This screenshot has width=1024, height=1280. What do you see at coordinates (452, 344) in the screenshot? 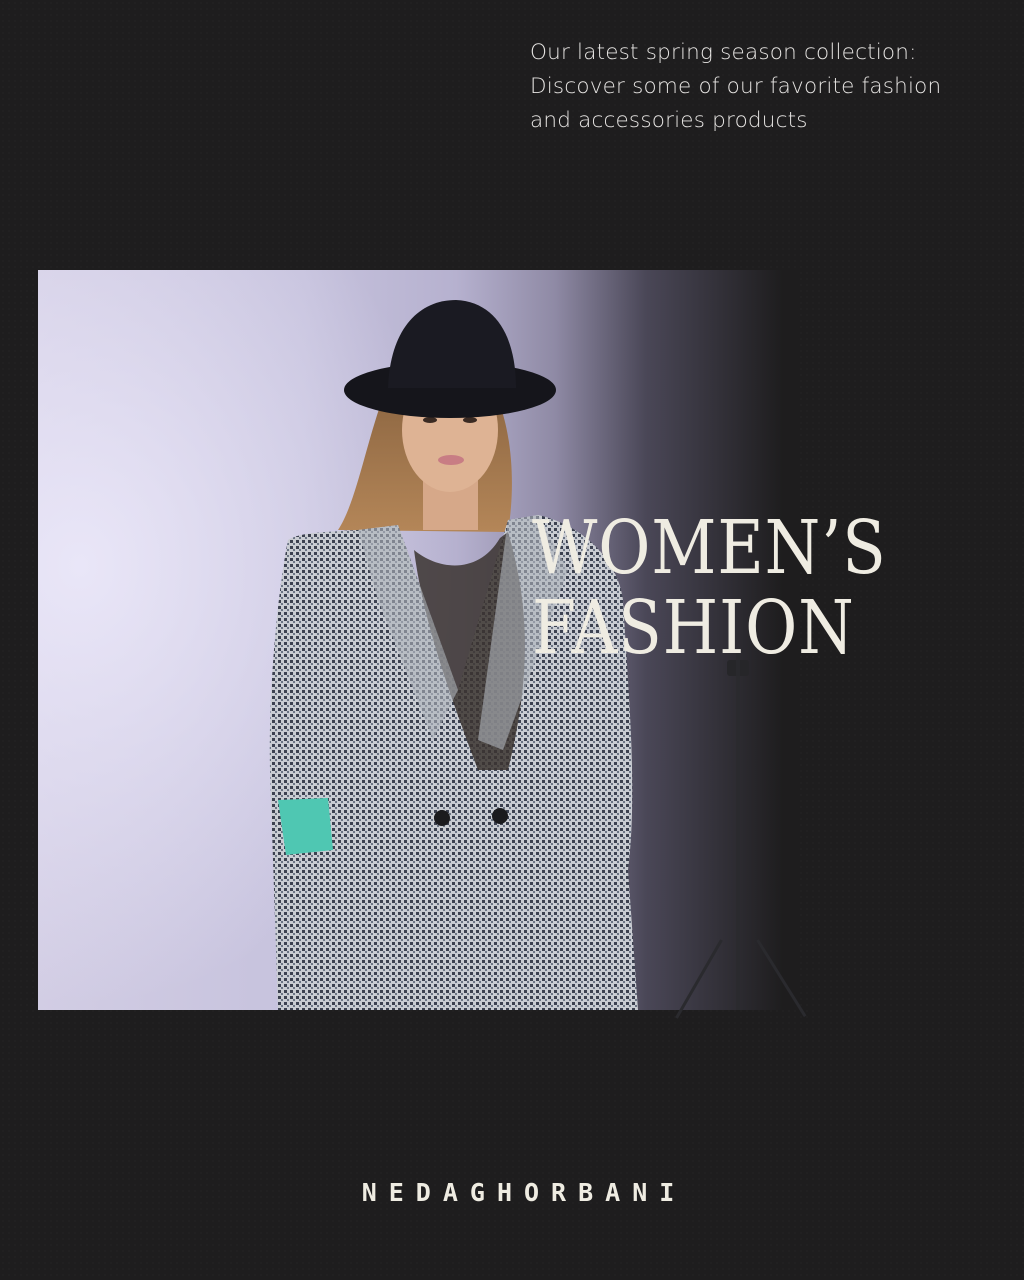
I see `hat-crown` at bounding box center [452, 344].